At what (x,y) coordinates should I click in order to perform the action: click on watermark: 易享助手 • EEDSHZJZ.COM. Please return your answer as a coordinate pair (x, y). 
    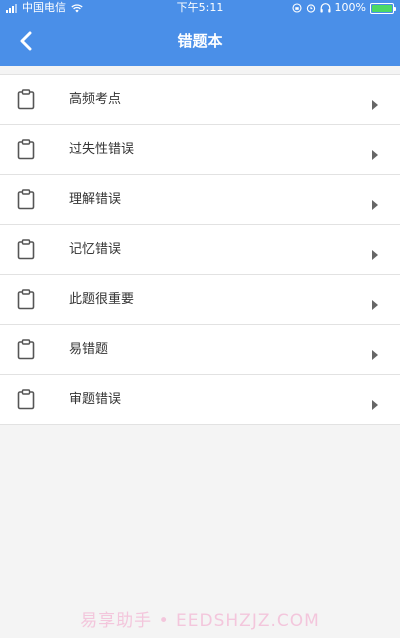
    Looking at the image, I should click on (200, 621).